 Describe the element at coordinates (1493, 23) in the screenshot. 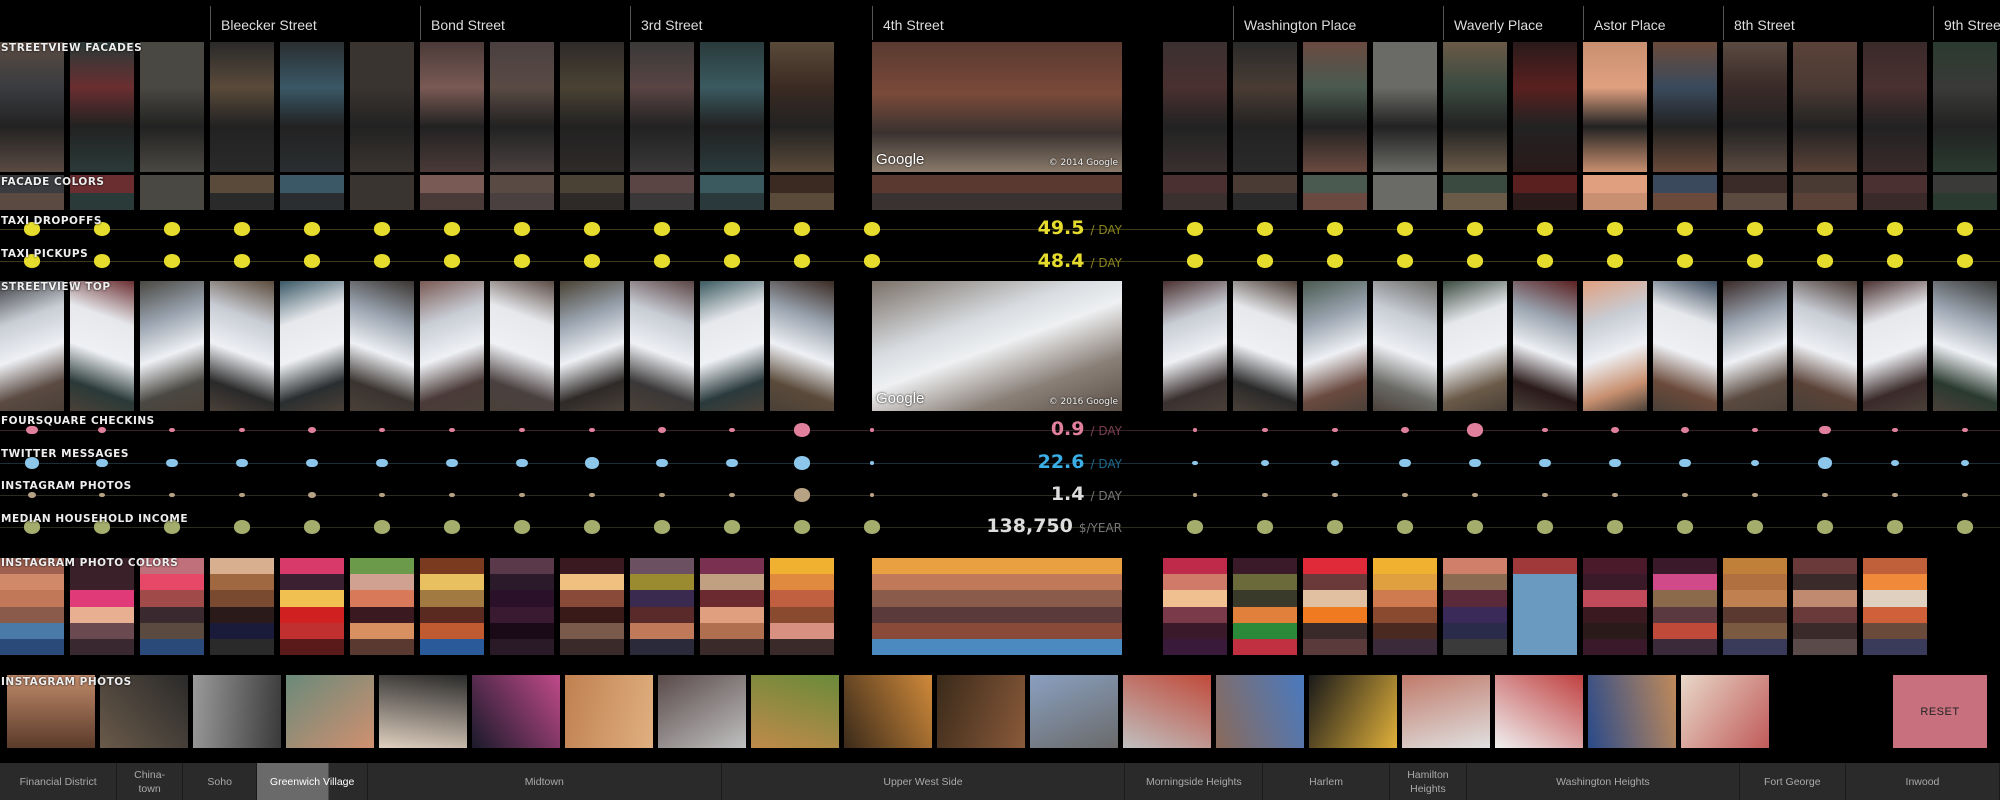

I see `street-label: Waverly Place` at that location.